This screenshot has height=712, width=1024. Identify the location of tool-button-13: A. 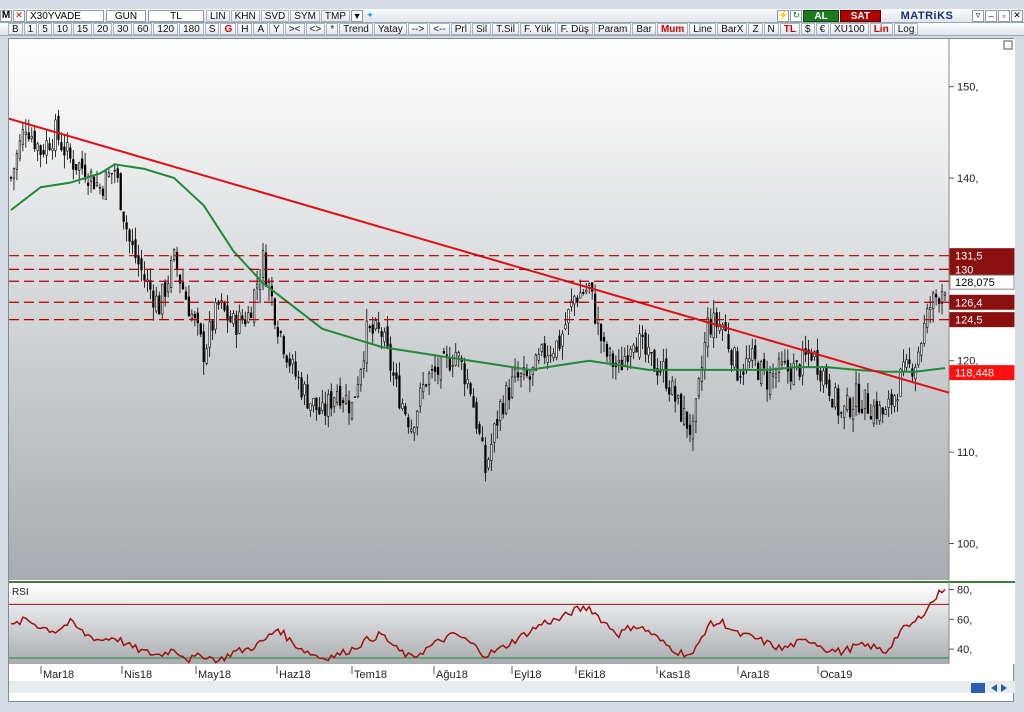
(261, 29).